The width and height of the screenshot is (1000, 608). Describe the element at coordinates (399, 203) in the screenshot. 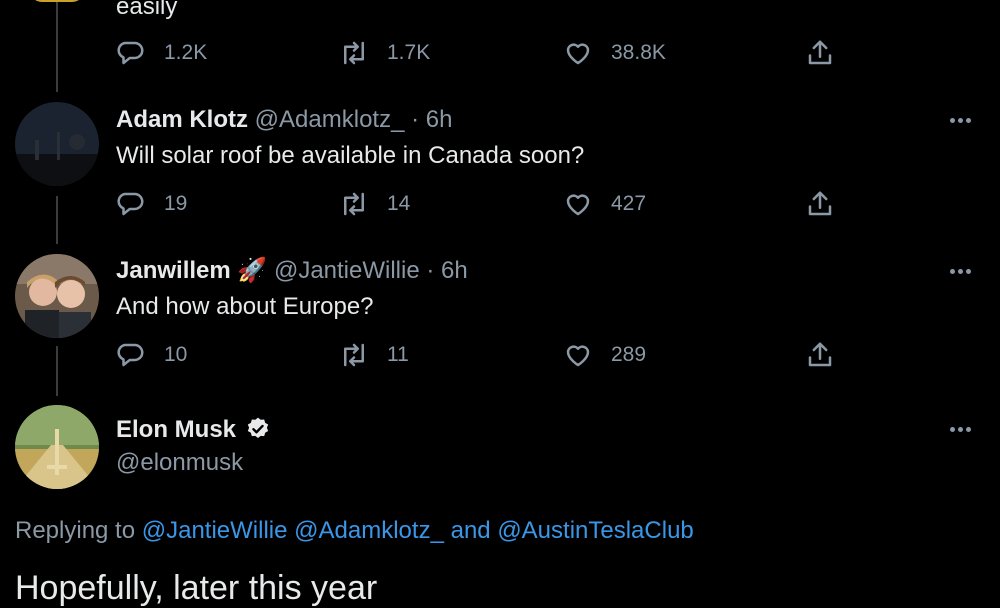

I see `retweet-count: 14` at that location.